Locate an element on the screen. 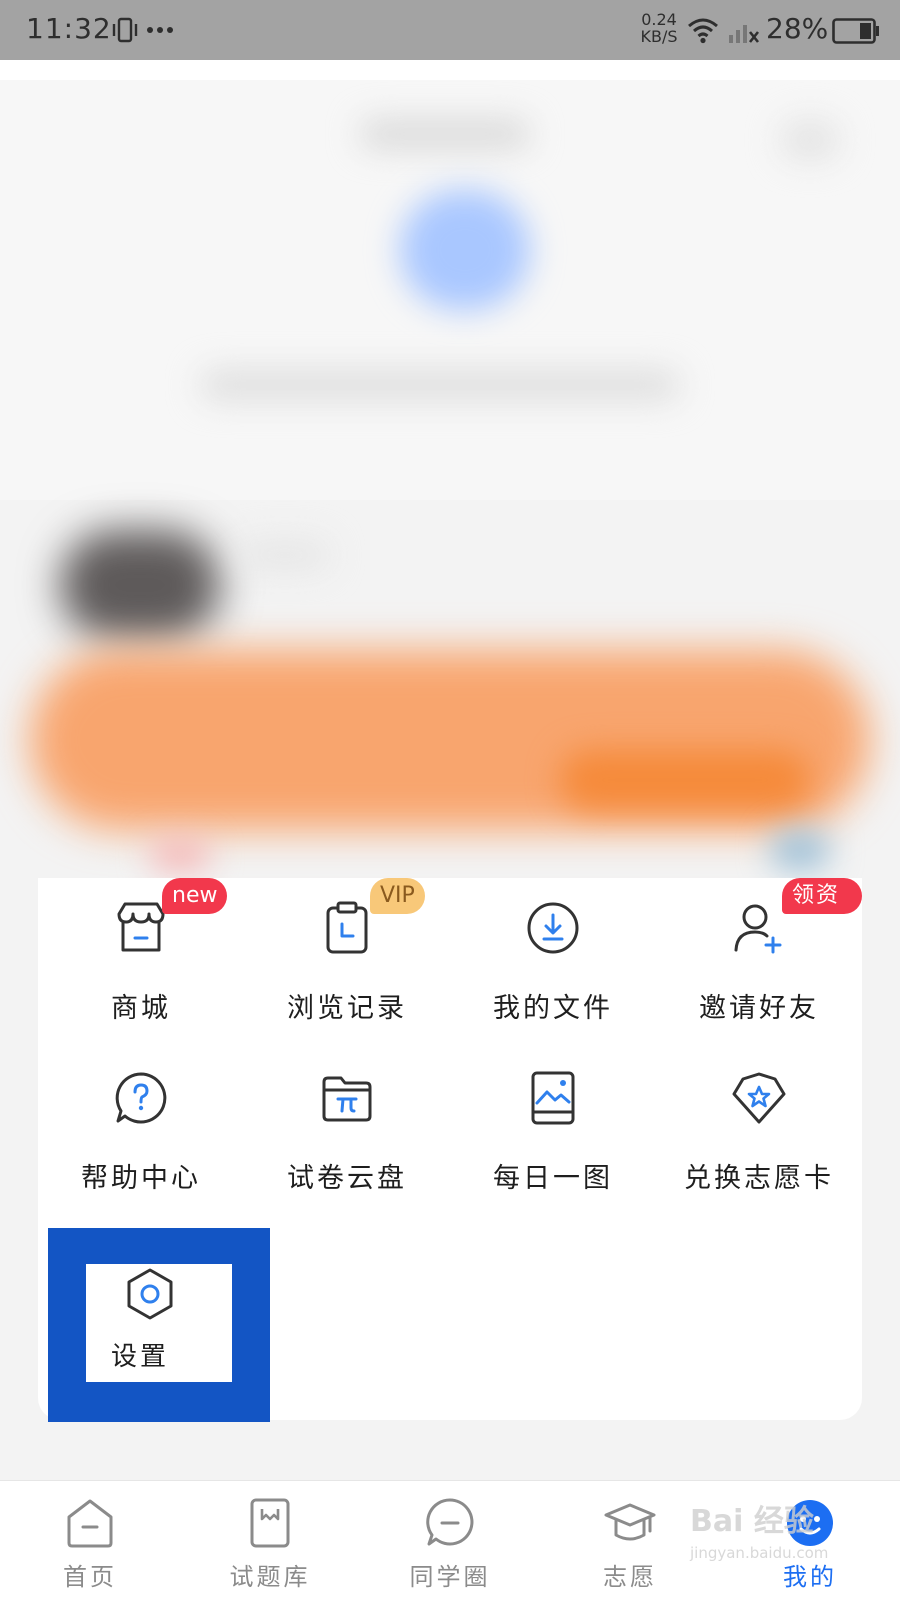 This screenshot has width=900, height=1600. menu-label-daily-picture: 每日一图 is located at coordinates (553, 1178).